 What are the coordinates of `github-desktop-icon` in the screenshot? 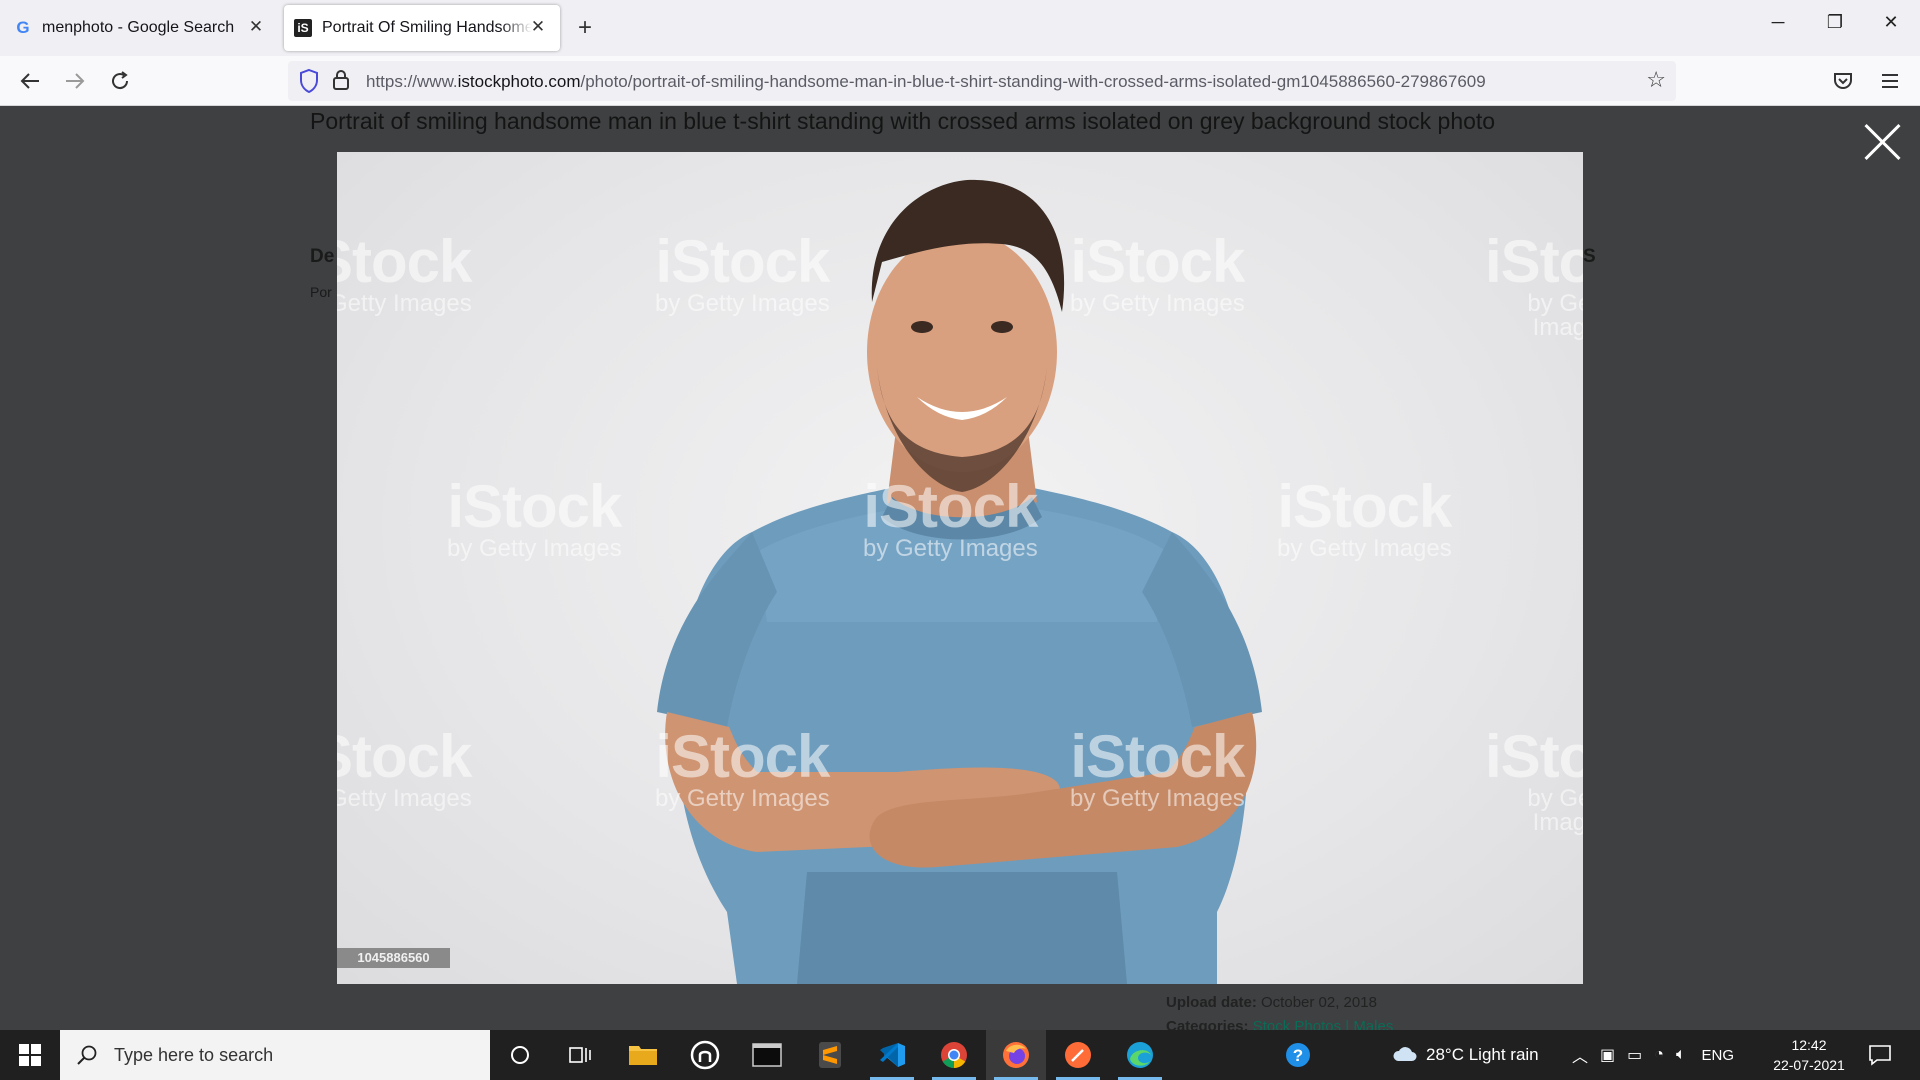 It's located at (705, 1055).